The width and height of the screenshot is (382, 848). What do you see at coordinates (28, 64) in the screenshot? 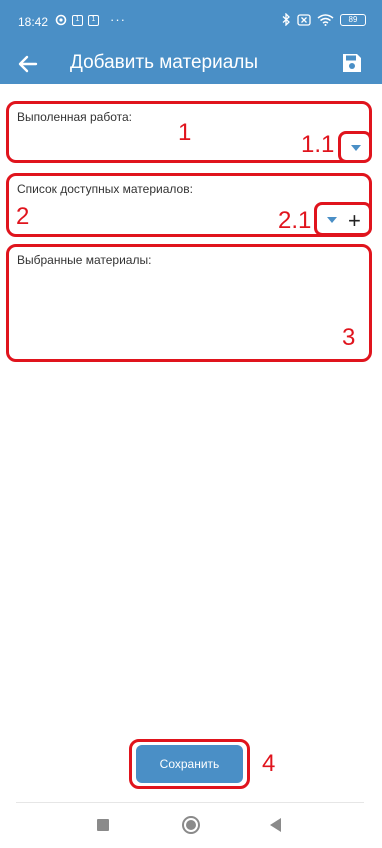
I see `back-arrow-icon` at bounding box center [28, 64].